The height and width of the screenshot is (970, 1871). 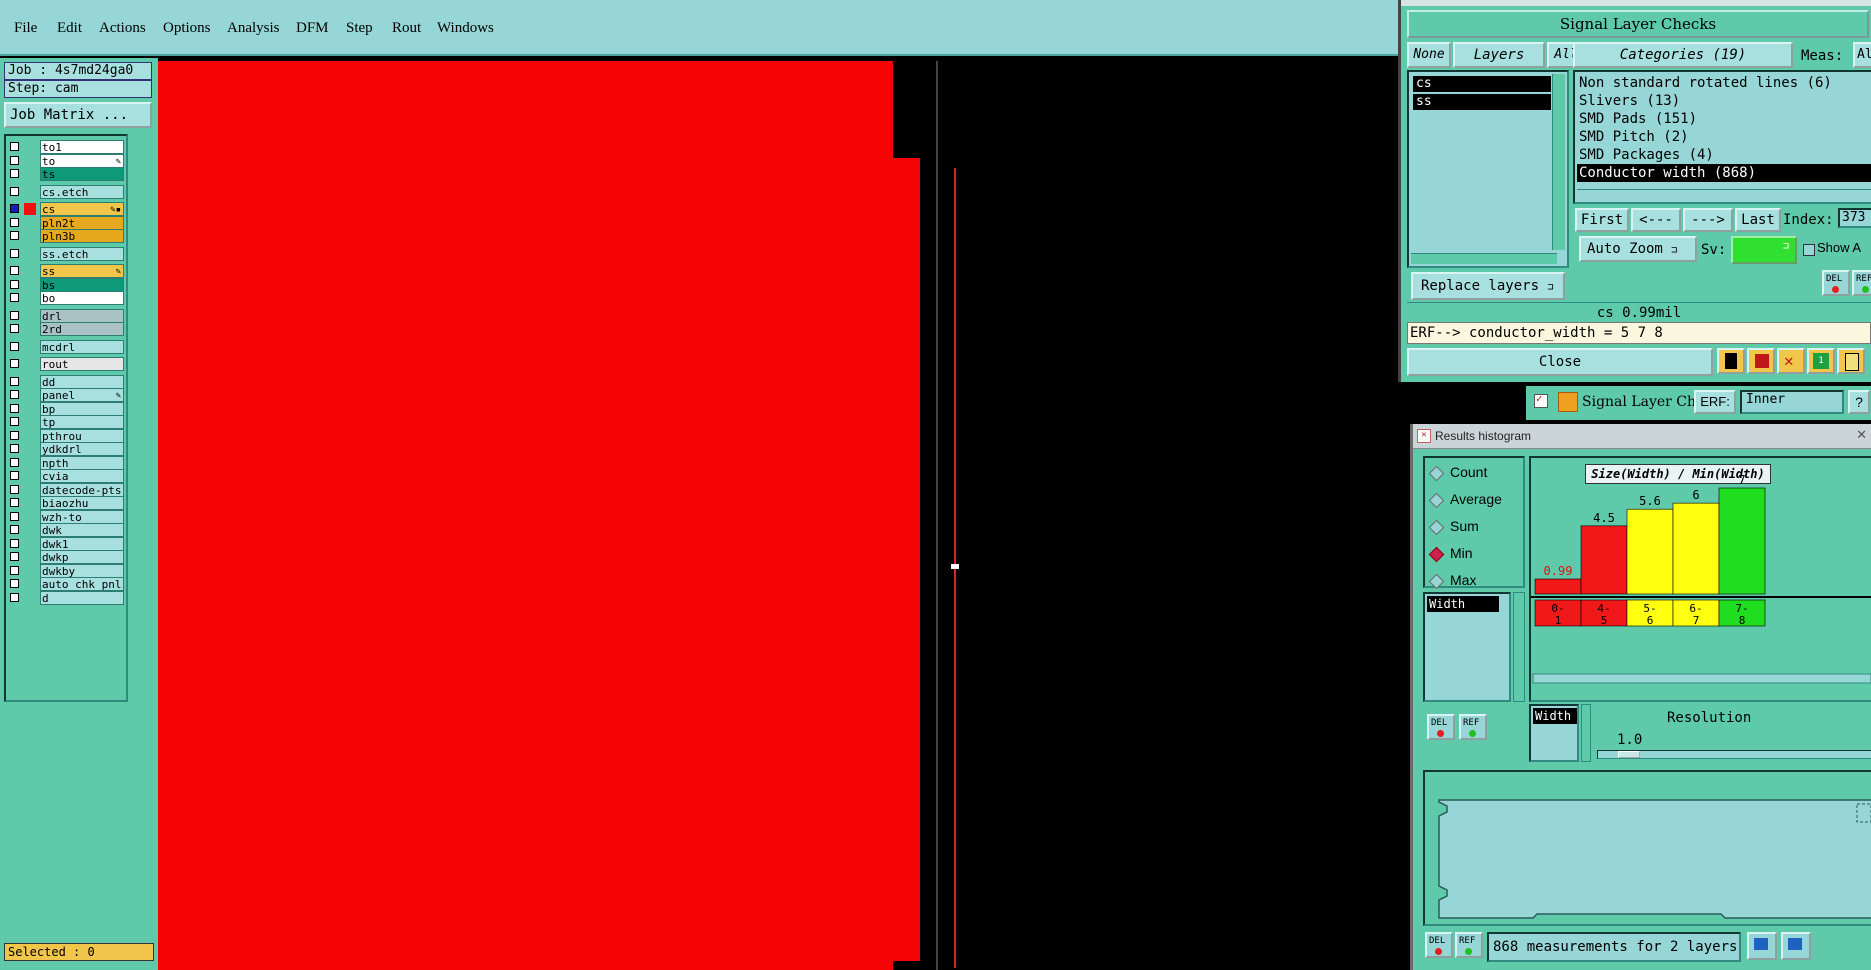 What do you see at coordinates (1821, 361) in the screenshot?
I see `toolbar-icon-4: 1` at bounding box center [1821, 361].